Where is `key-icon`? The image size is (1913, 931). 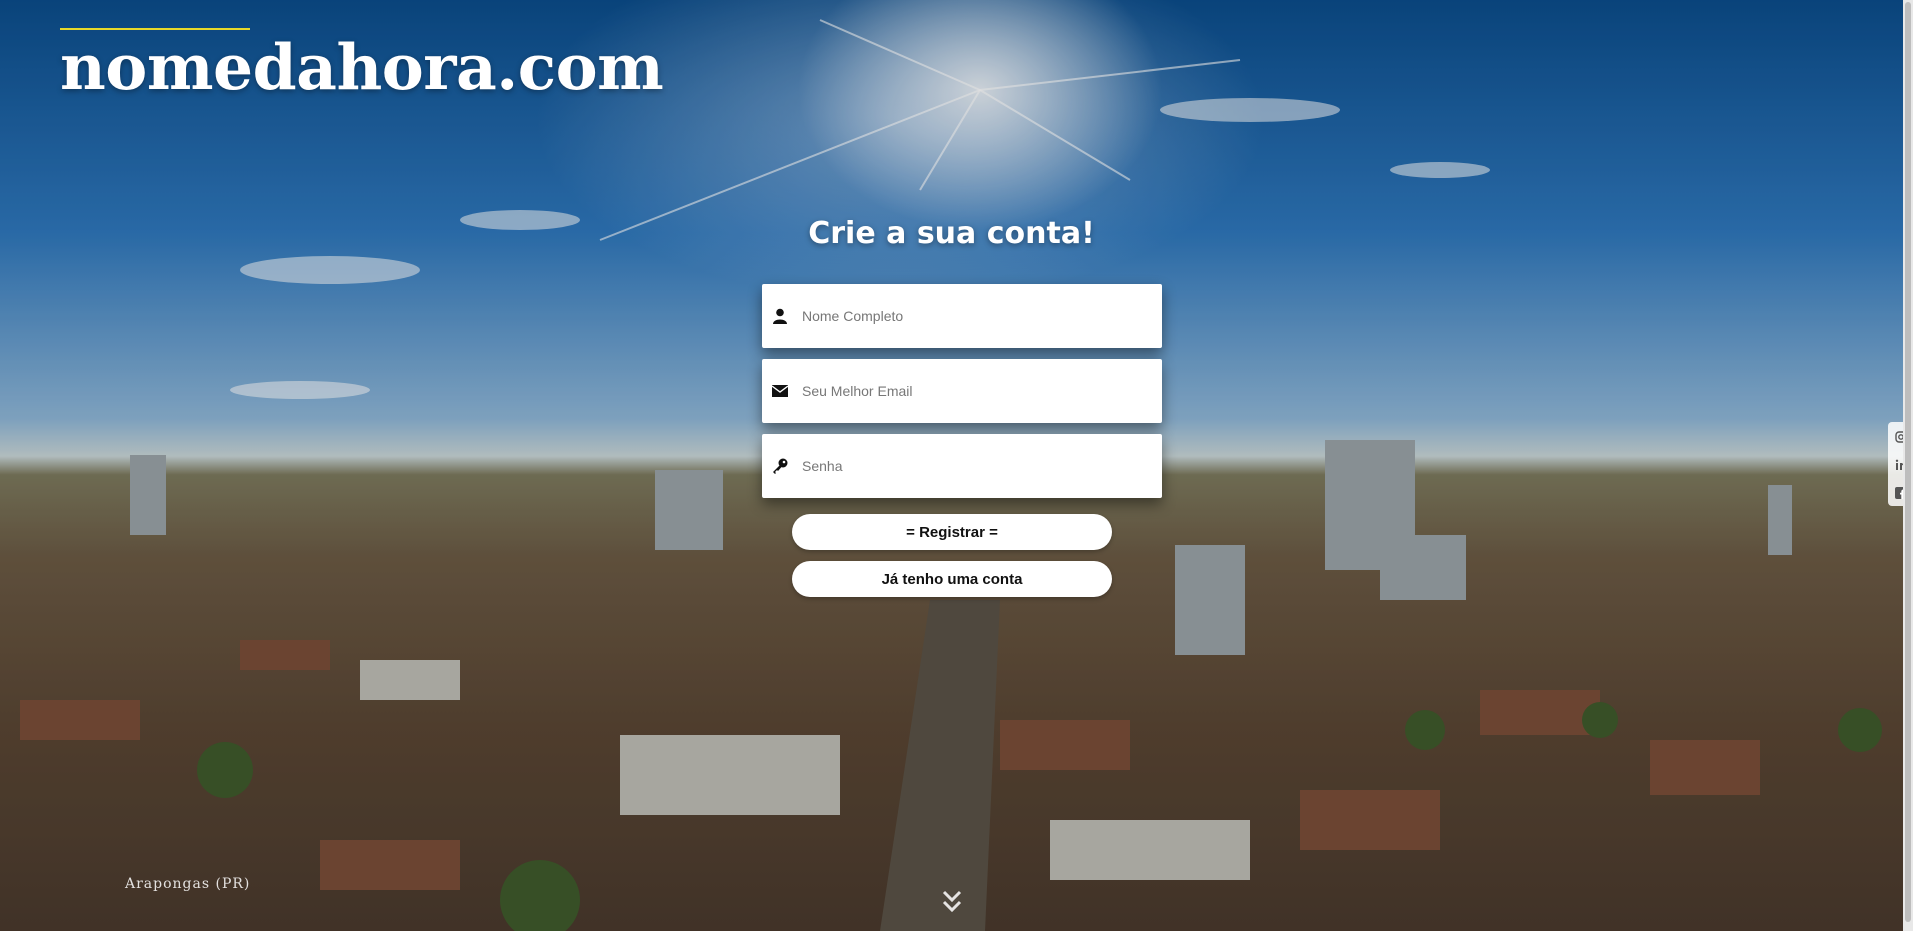
key-icon is located at coordinates (780, 466).